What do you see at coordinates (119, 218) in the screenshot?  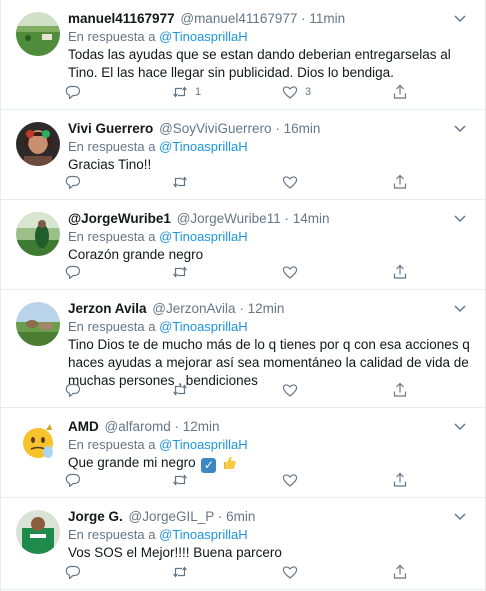 I see `display-name: @JorgeWuribe1` at bounding box center [119, 218].